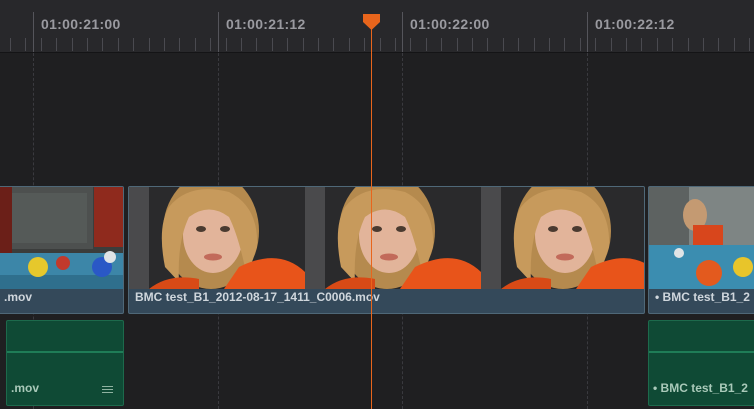 This screenshot has height=409, width=754. What do you see at coordinates (701, 363) in the screenshot?
I see `audio-clip: • BMC test_B1_2` at bounding box center [701, 363].